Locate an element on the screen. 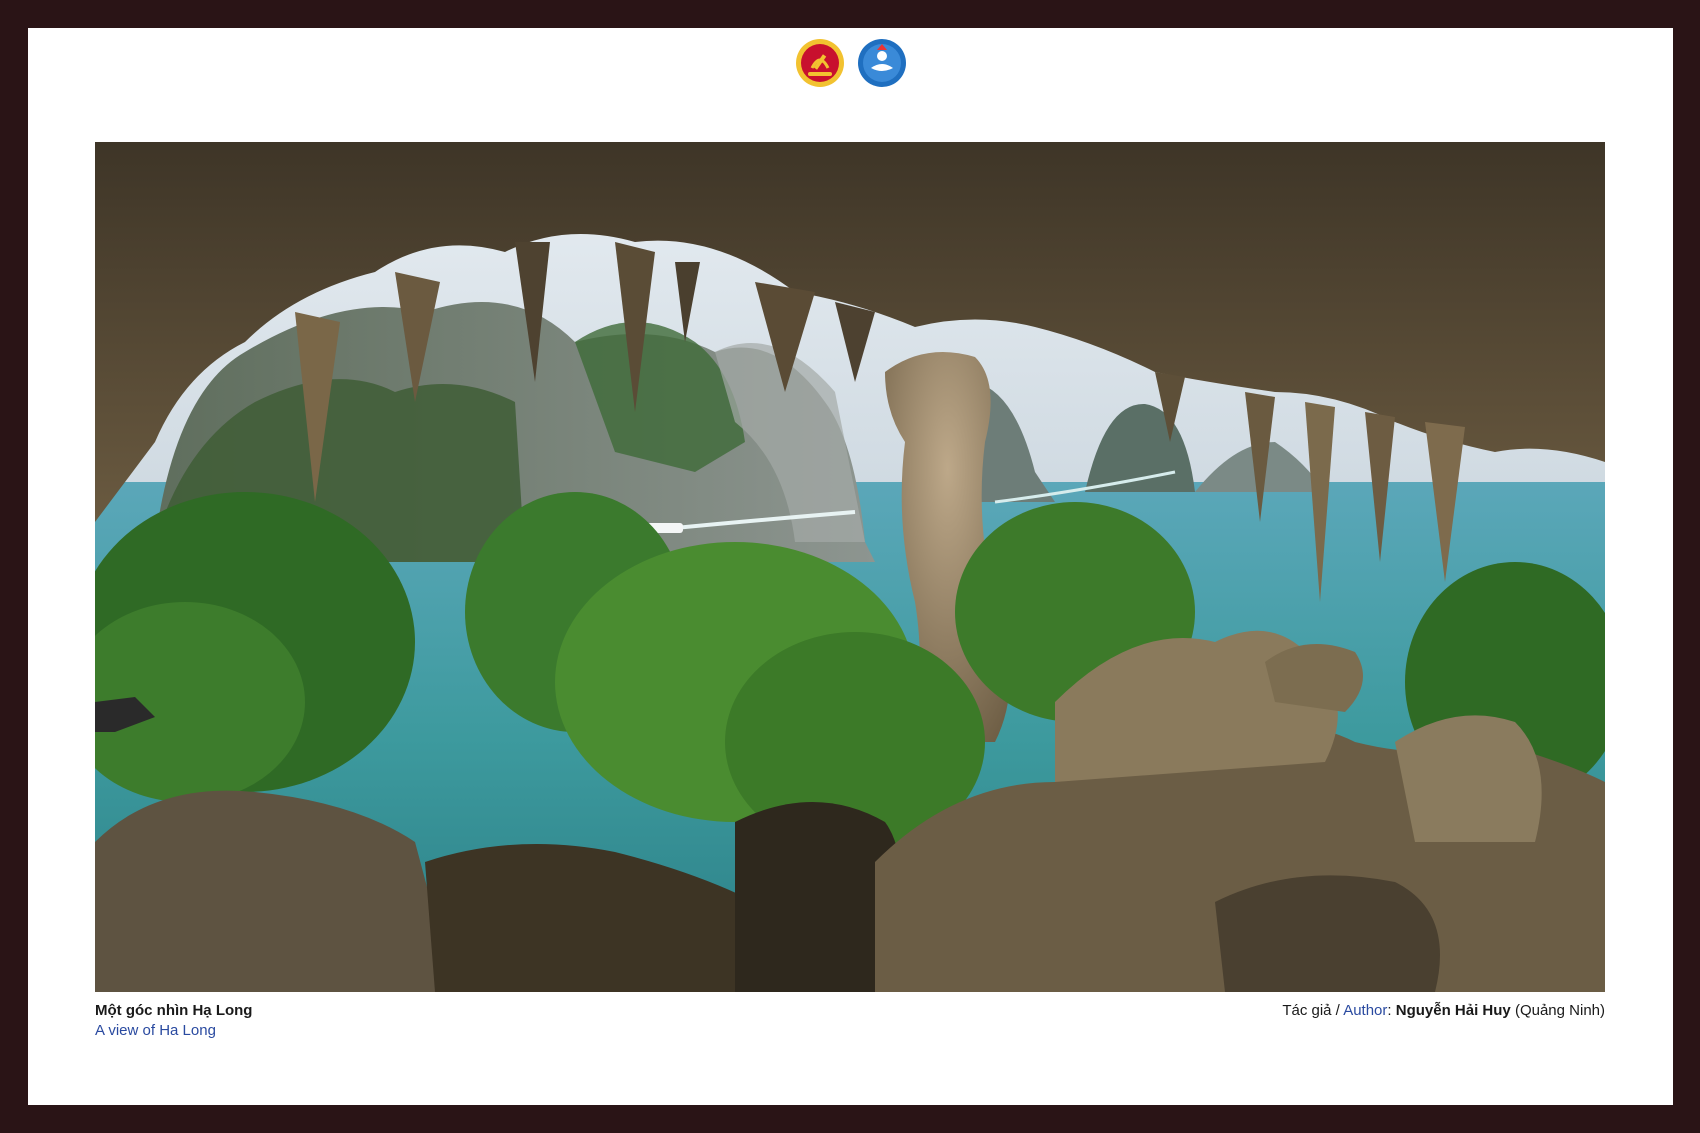 The width and height of the screenshot is (1700, 1133). author-name: Nguyễn Hải Huy is located at coordinates (1453, 1010).